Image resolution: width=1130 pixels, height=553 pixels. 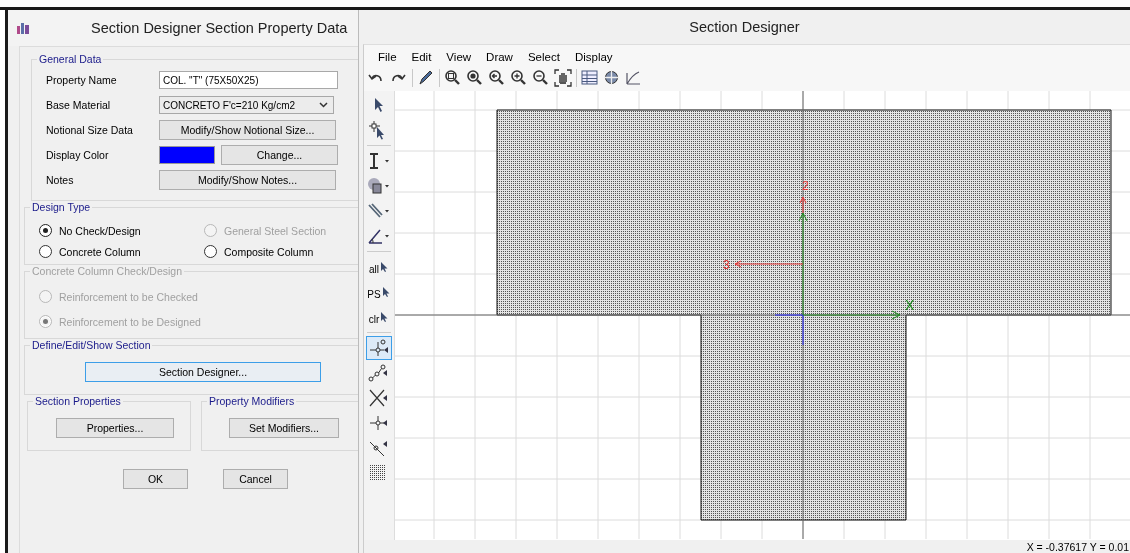 What do you see at coordinates (78, 155) in the screenshot?
I see `field-label: Display Color` at bounding box center [78, 155].